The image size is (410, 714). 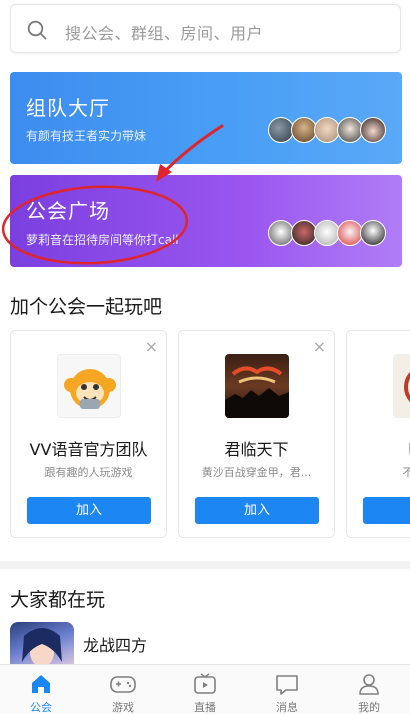 I want to click on team-hall-subtitle: 有颜有技王者实力带妹, so click(x=86, y=136).